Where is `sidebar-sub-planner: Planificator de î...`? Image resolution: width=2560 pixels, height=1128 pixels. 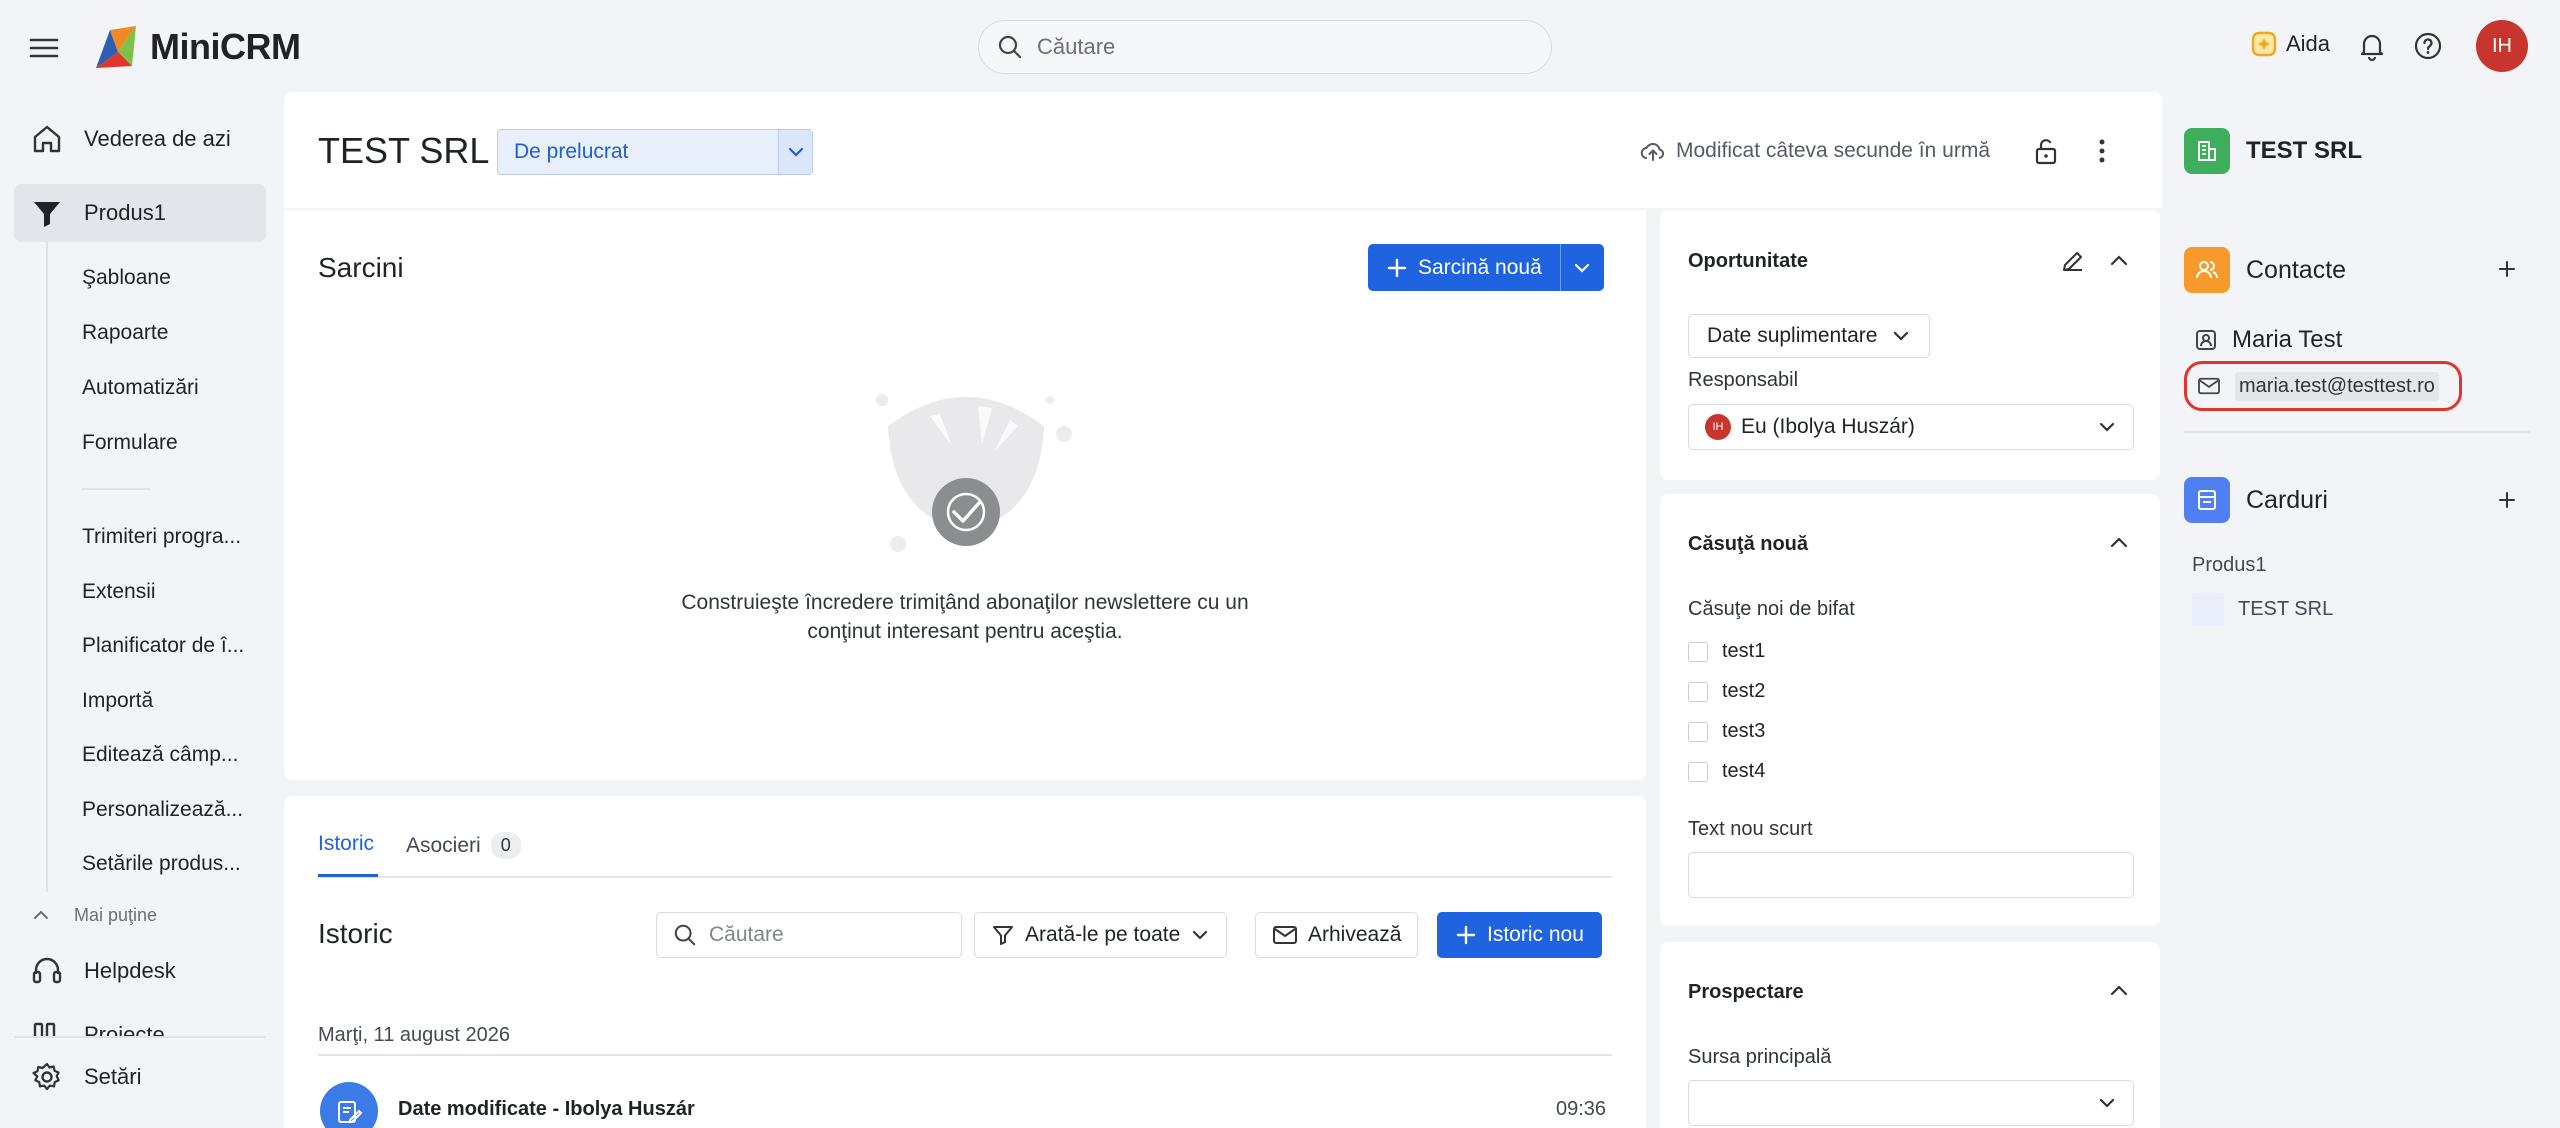 sidebar-sub-planner: Planificator de î... is located at coordinates (163, 646).